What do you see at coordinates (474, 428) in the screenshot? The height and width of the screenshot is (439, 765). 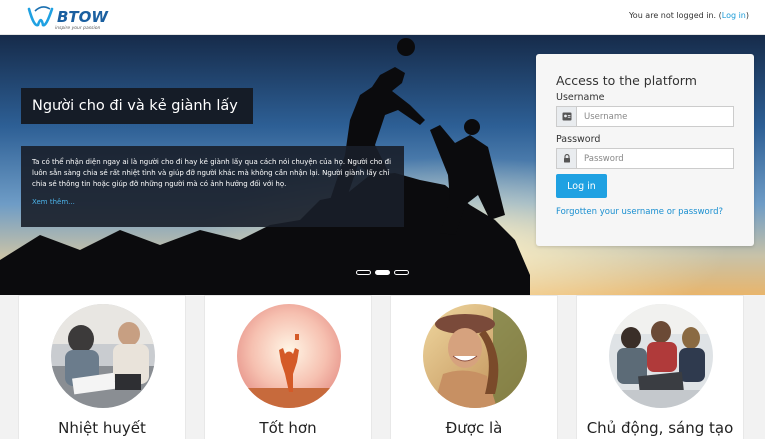 I see `feature-card-title: Được là` at bounding box center [474, 428].